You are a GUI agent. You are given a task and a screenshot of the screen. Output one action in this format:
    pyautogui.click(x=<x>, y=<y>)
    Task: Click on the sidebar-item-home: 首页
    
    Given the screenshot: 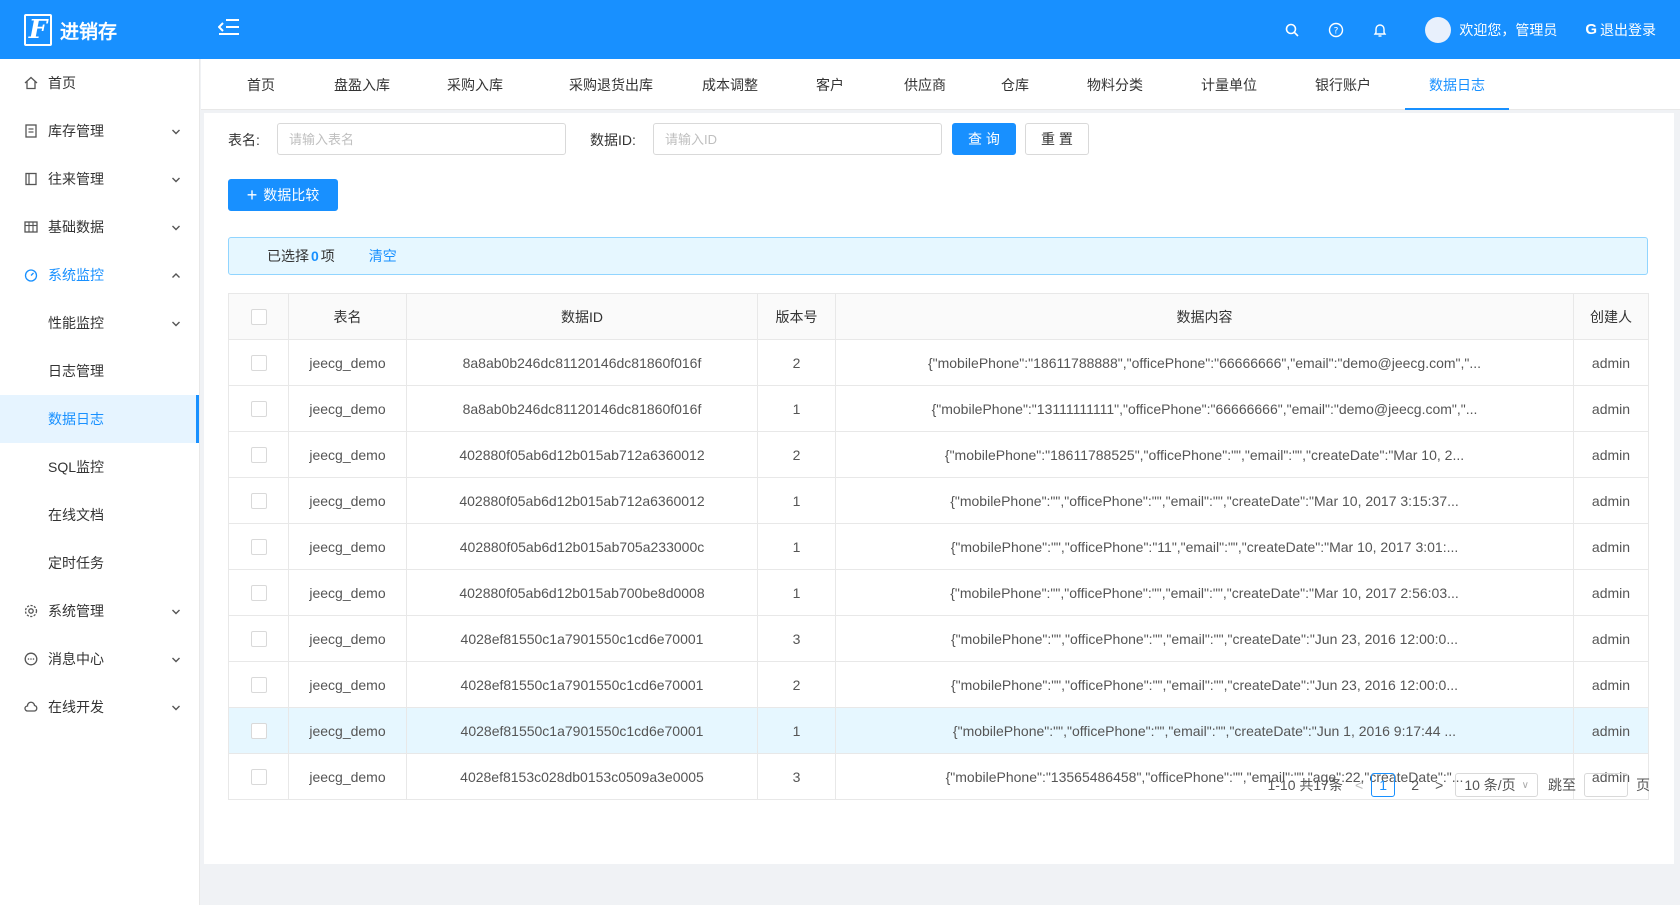 What is the action you would take?
    pyautogui.click(x=99, y=83)
    